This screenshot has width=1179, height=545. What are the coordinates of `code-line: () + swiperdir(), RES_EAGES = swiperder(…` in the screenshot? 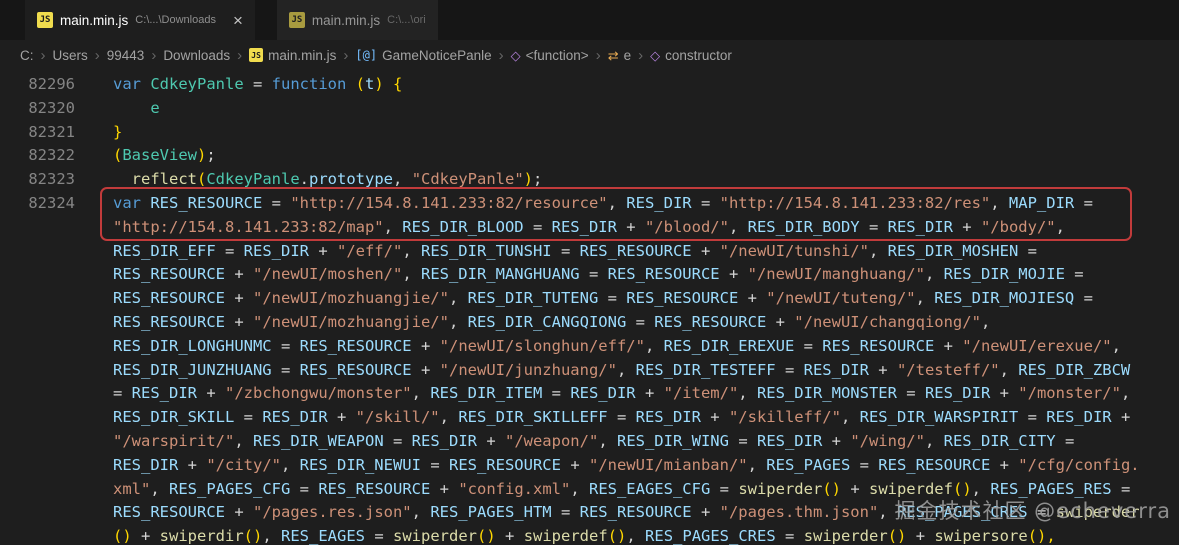 It's located at (589, 535).